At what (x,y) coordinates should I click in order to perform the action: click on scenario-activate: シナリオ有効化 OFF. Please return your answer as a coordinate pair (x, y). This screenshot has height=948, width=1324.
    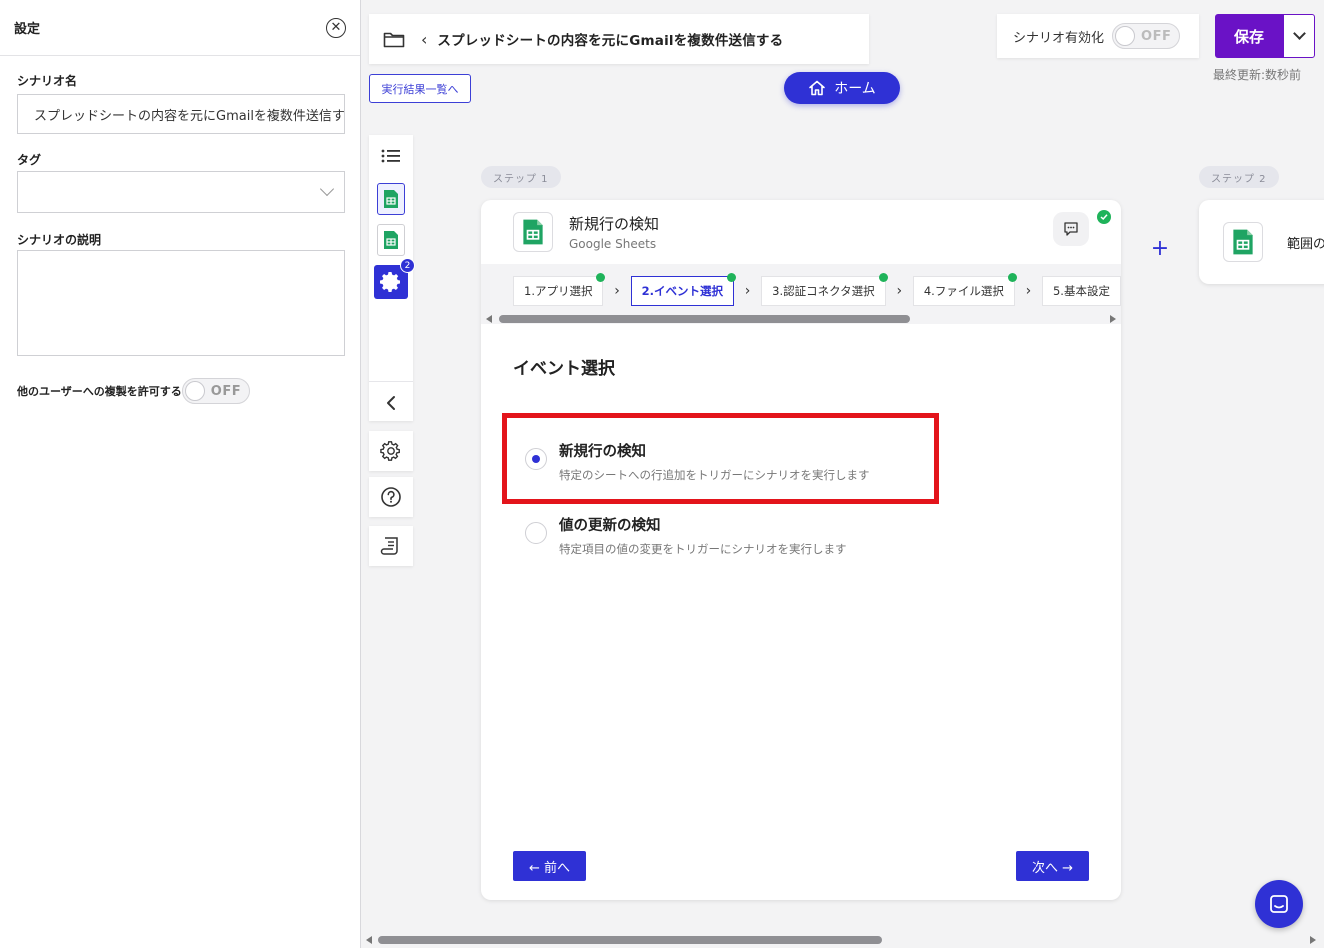
    Looking at the image, I should click on (1098, 36).